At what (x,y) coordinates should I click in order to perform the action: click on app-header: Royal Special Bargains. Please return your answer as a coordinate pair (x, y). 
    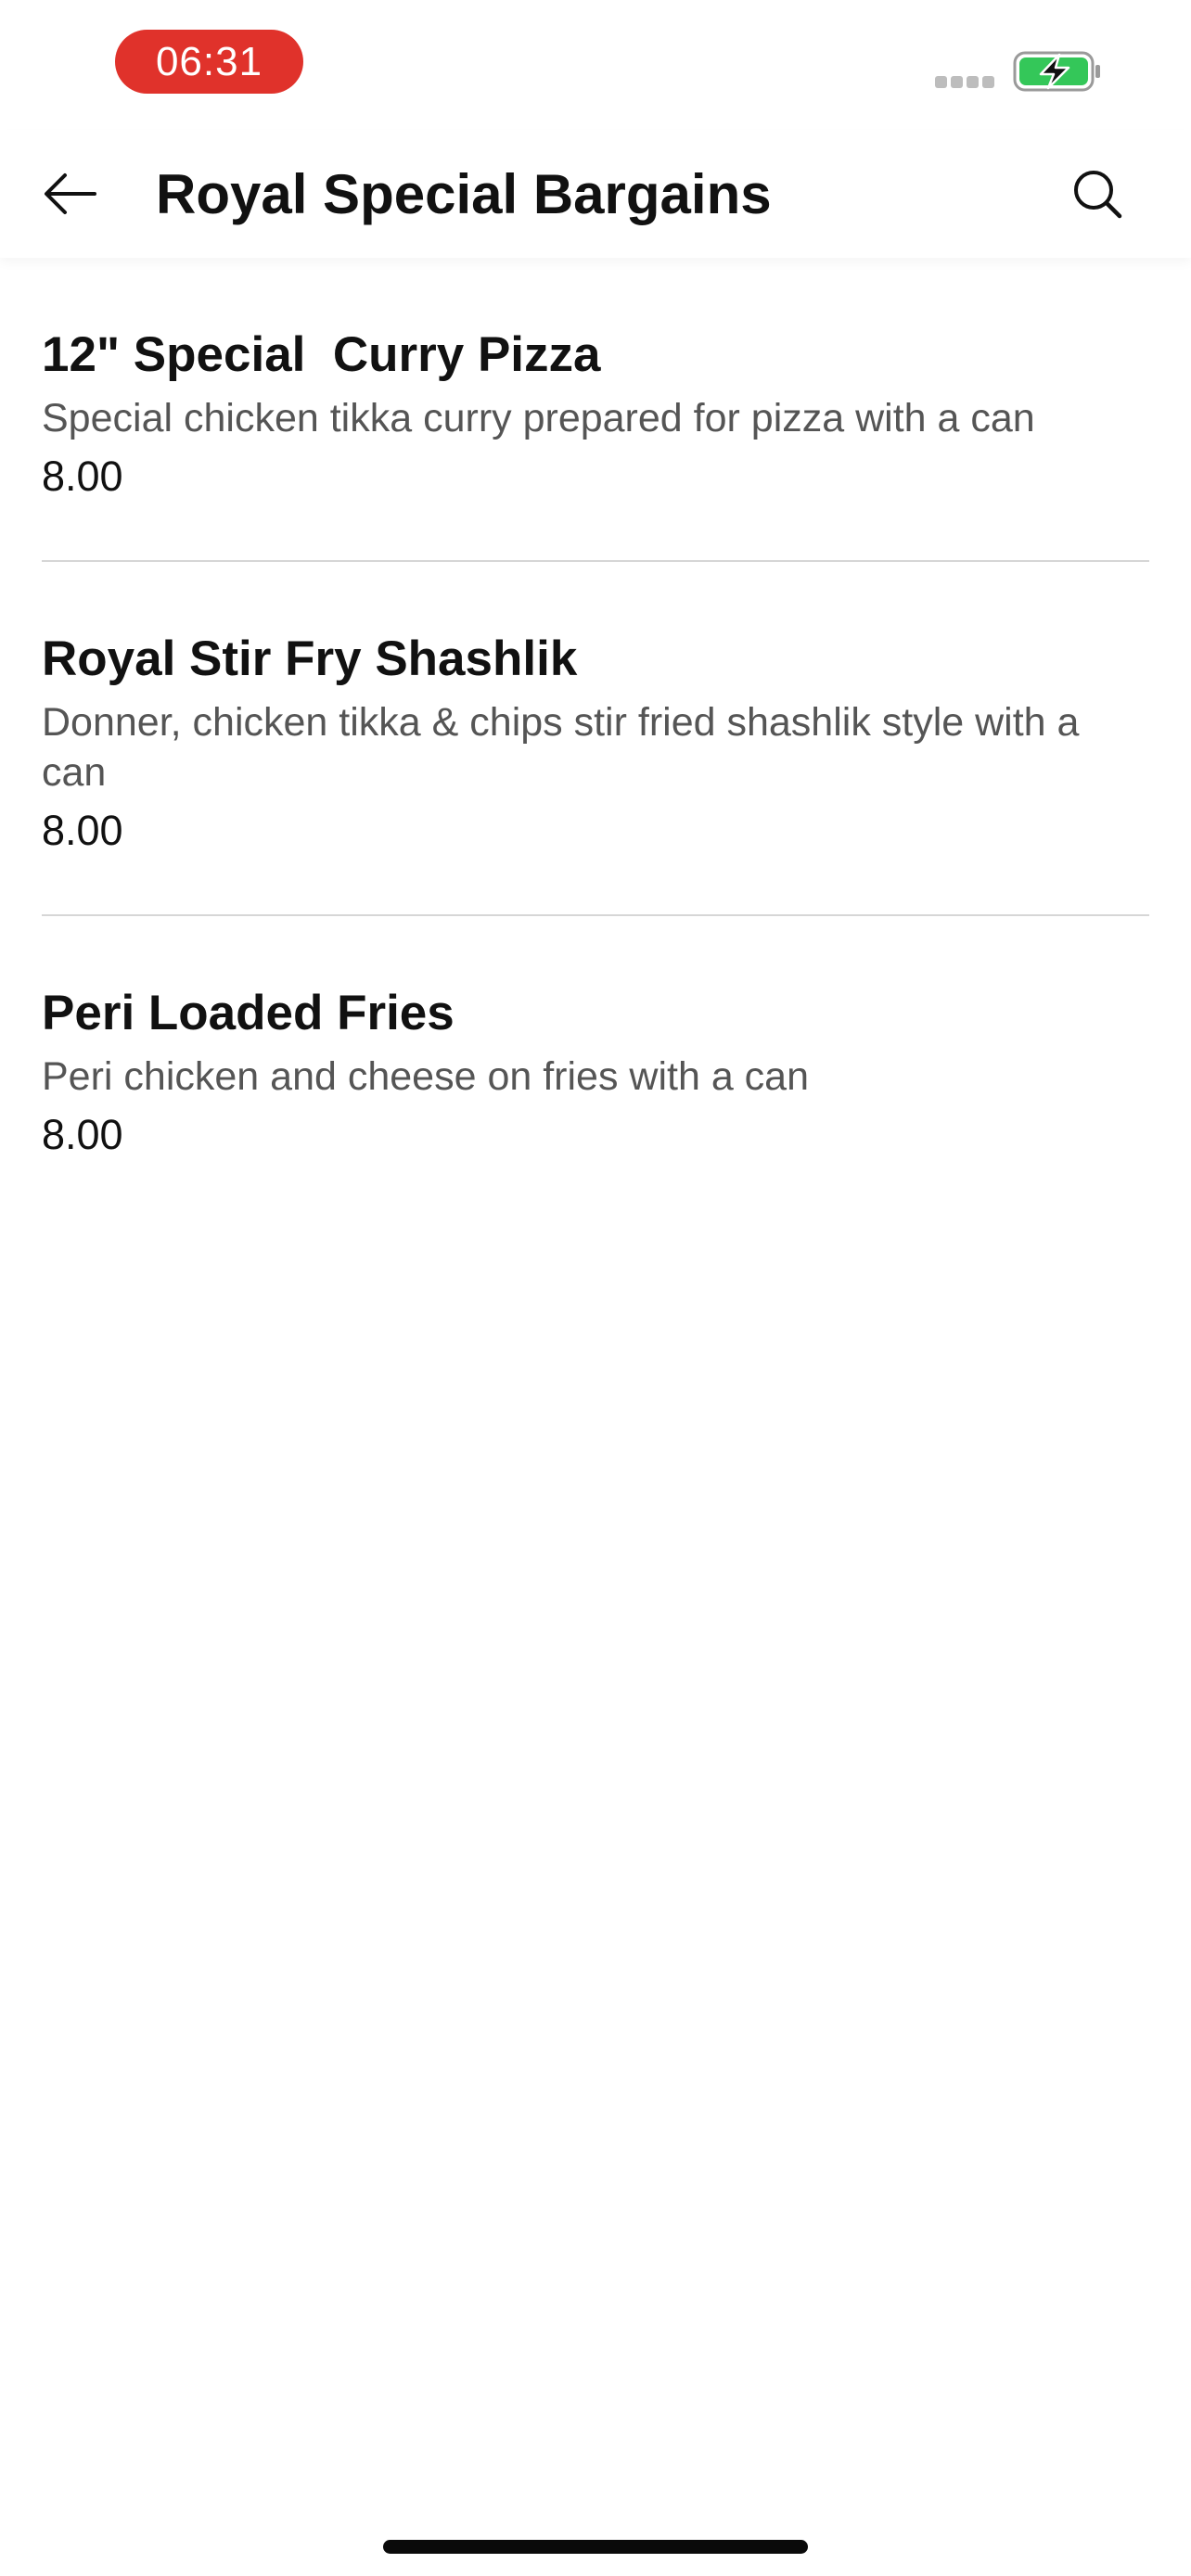
    Looking at the image, I should click on (595, 194).